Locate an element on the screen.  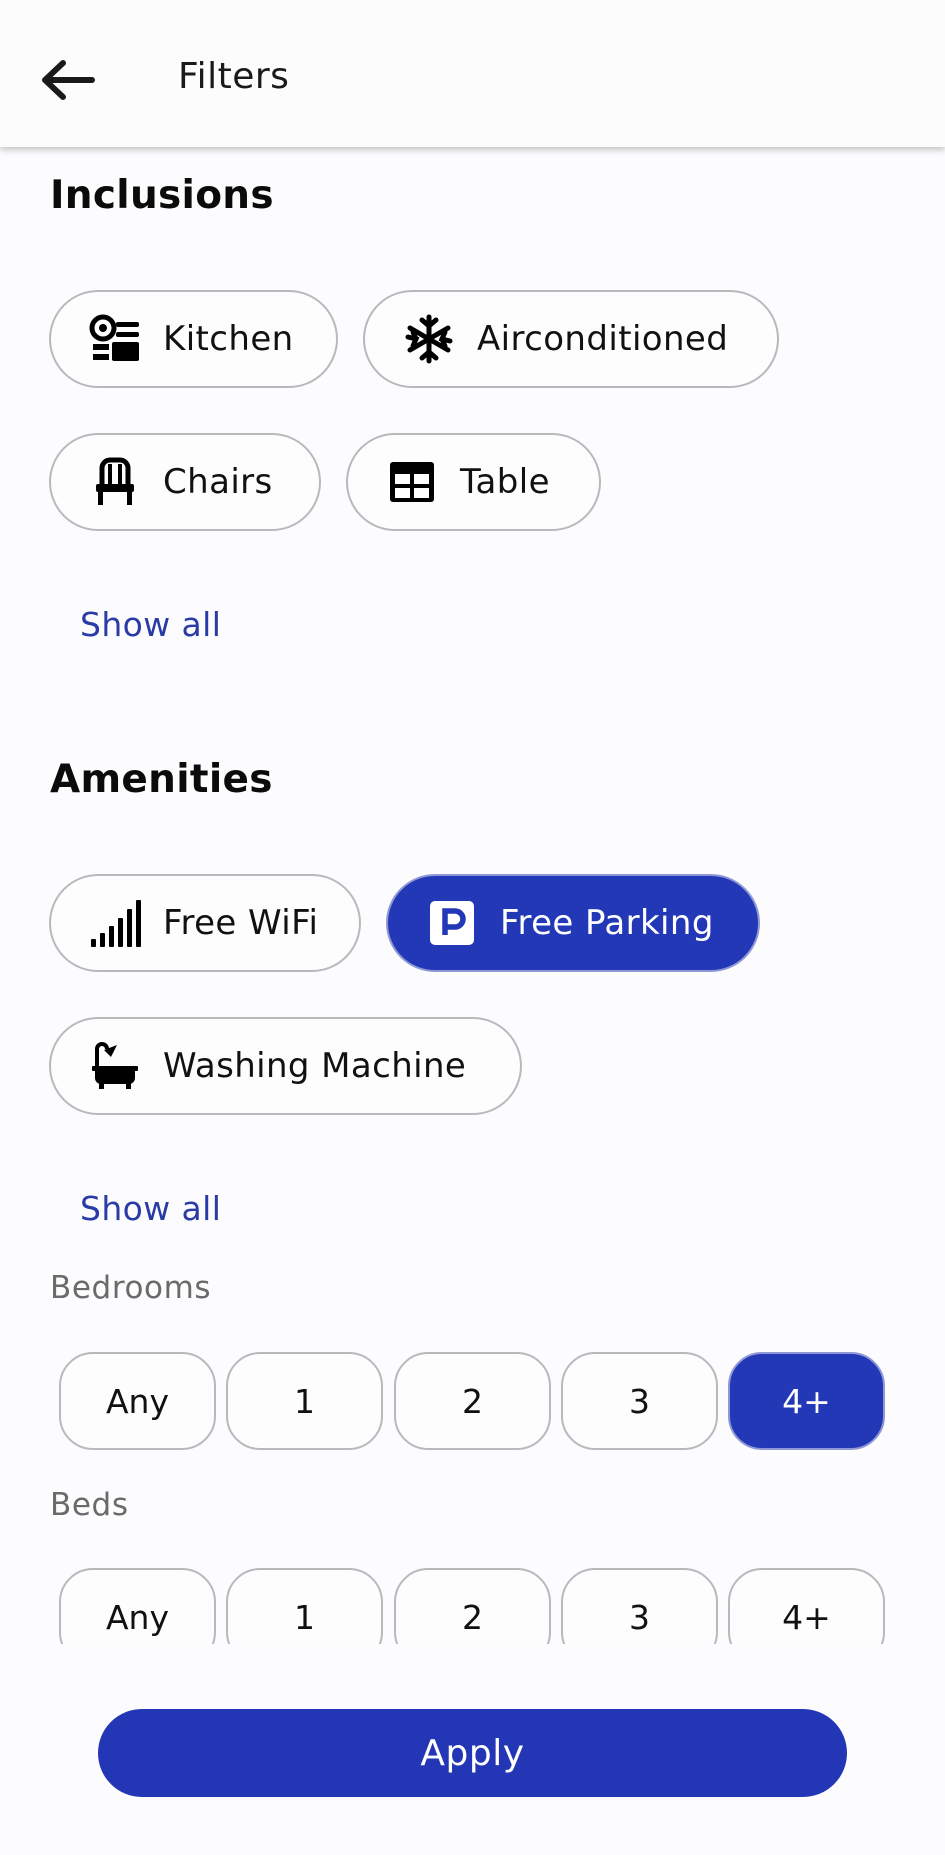
chip-label: Free WiFi is located at coordinates (241, 923).